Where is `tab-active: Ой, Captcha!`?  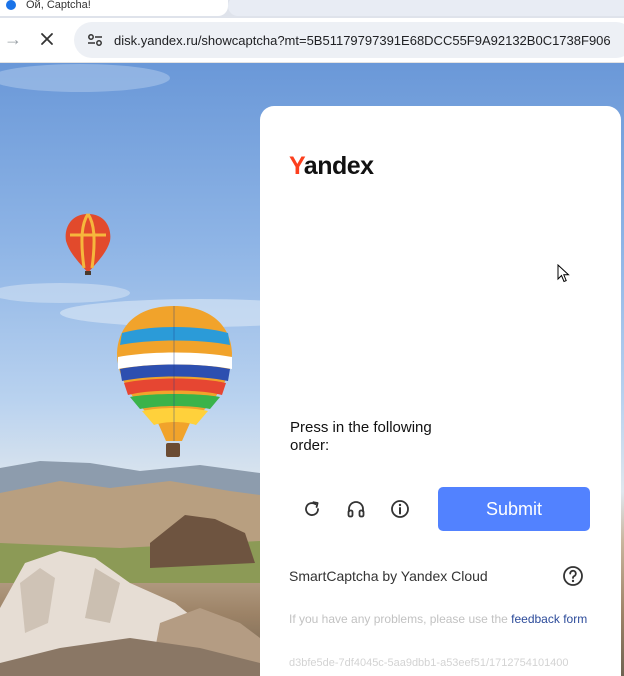
tab-active: Ой, Captcha! is located at coordinates (114, 8).